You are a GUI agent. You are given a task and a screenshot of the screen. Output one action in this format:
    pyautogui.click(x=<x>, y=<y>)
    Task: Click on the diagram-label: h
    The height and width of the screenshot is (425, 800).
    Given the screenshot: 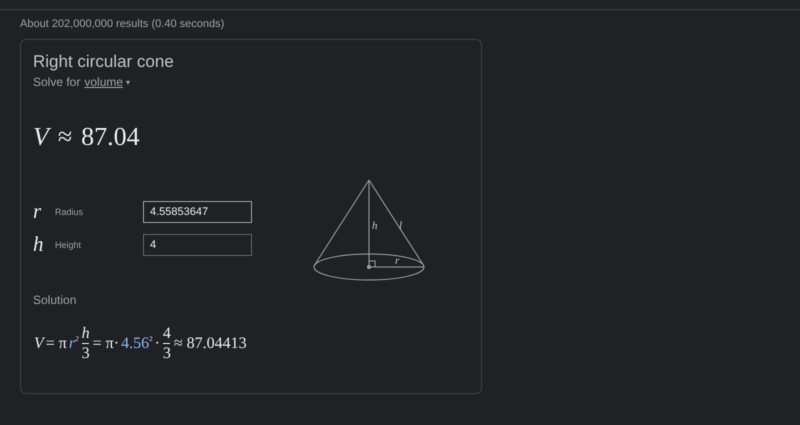 What is the action you would take?
    pyautogui.click(x=375, y=226)
    